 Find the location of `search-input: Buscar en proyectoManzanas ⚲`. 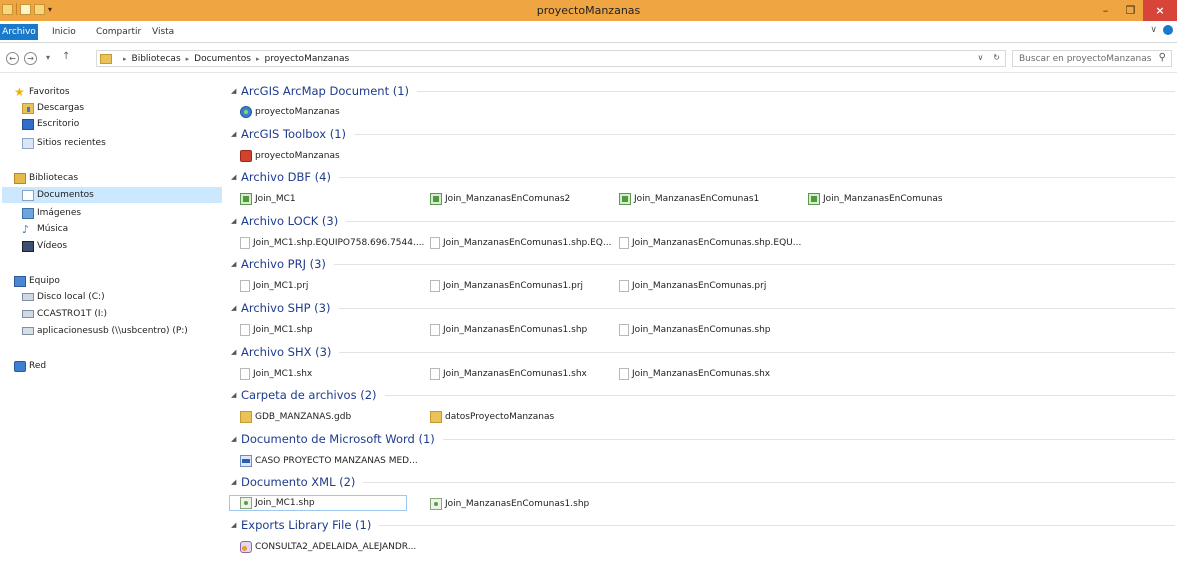

search-input: Buscar en proyectoManzanas ⚲ is located at coordinates (1092, 58).